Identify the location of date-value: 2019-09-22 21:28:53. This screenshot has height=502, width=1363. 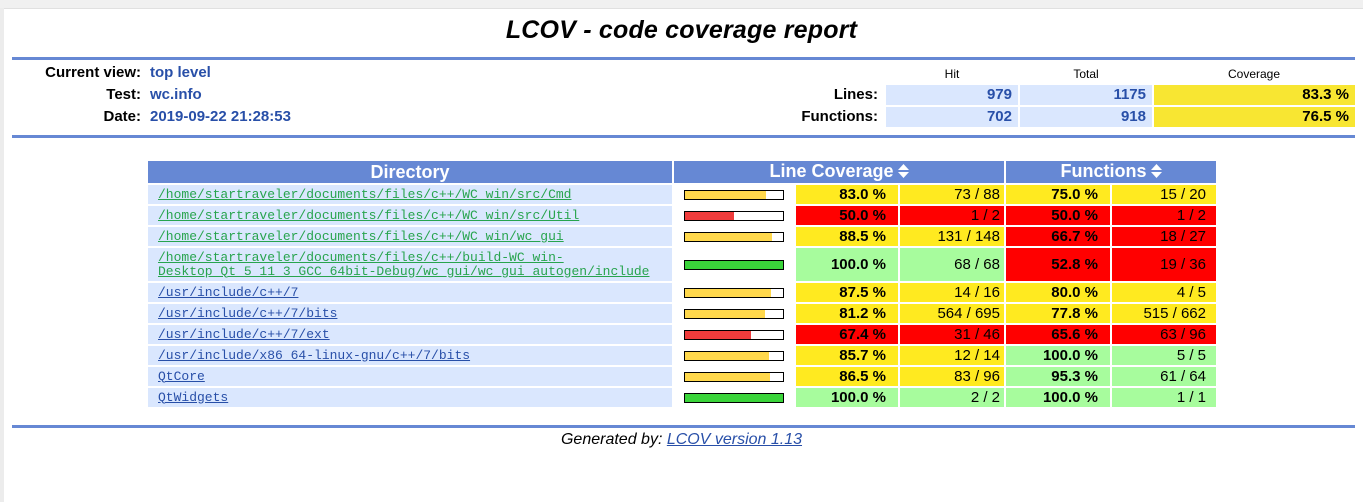
(220, 116).